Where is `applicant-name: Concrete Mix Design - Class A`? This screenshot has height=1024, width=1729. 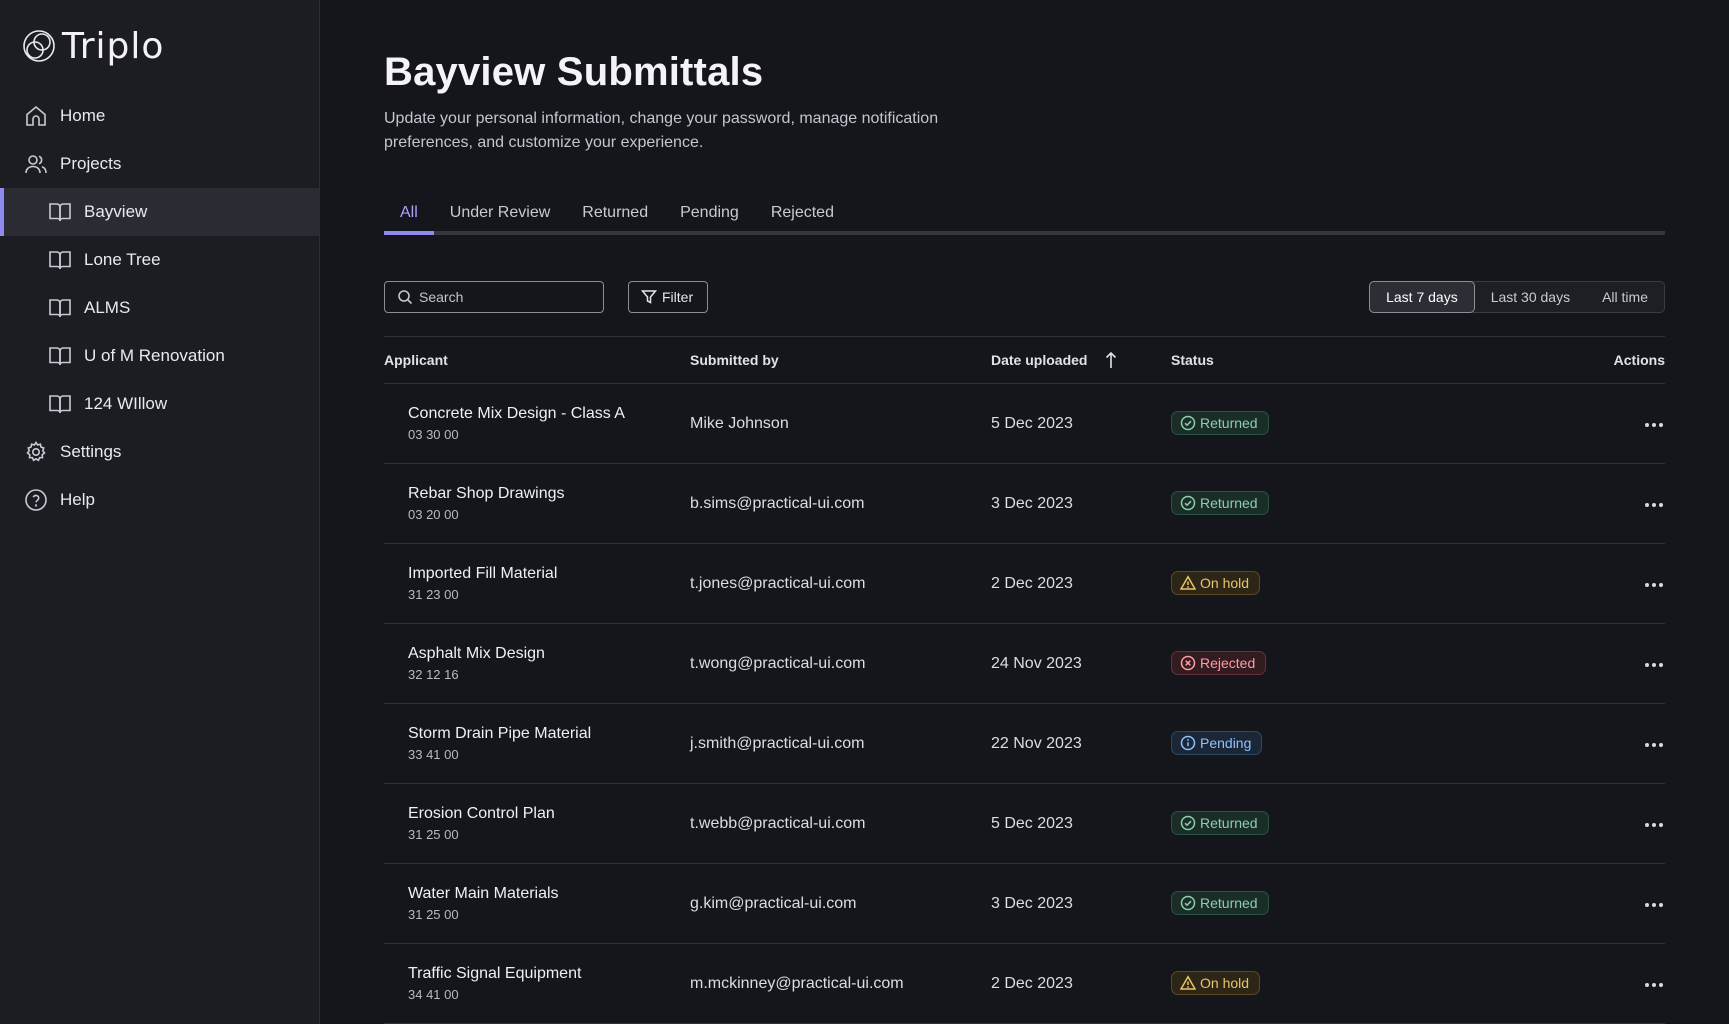
applicant-name: Concrete Mix Design - Class A is located at coordinates (516, 413).